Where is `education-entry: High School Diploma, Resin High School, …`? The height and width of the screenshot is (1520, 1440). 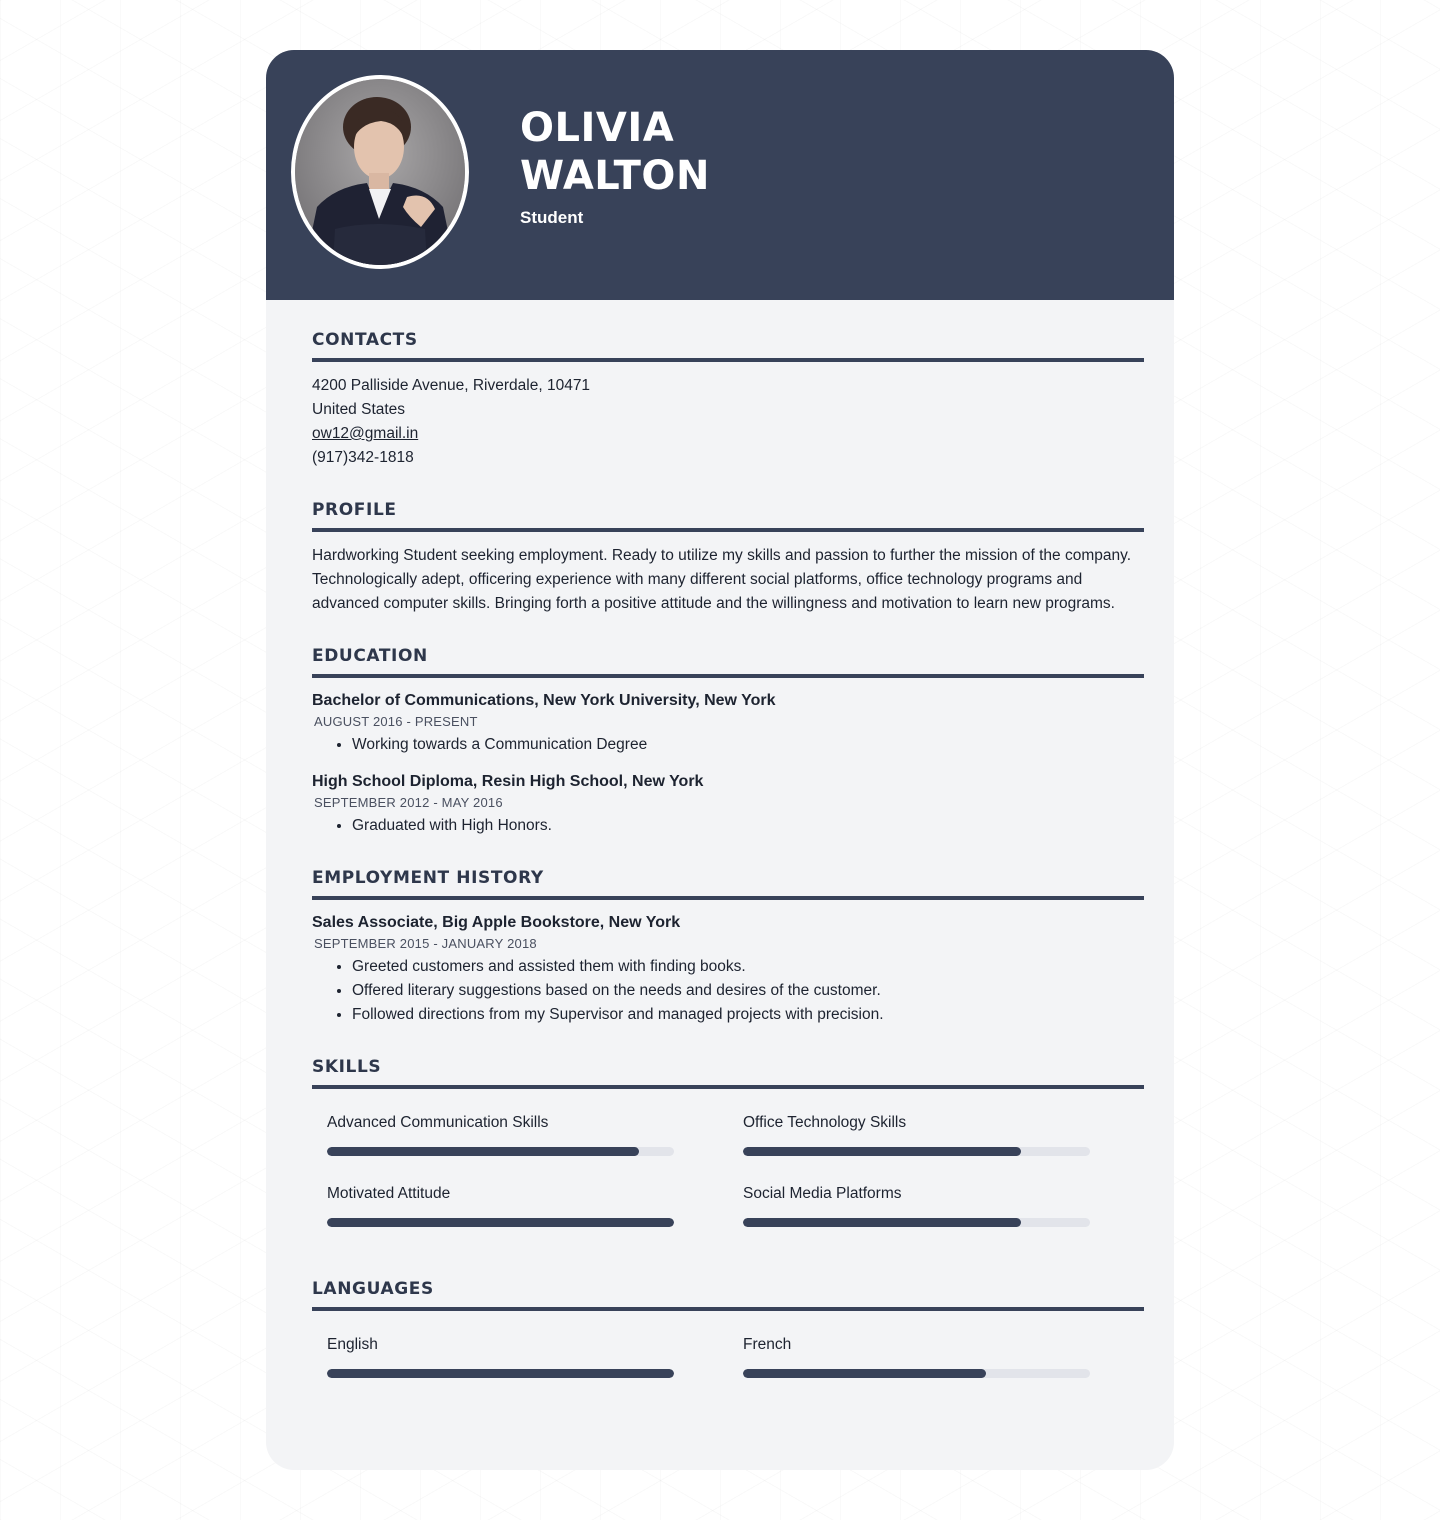
education-entry: High School Diploma, Resin High School, … is located at coordinates (728, 804).